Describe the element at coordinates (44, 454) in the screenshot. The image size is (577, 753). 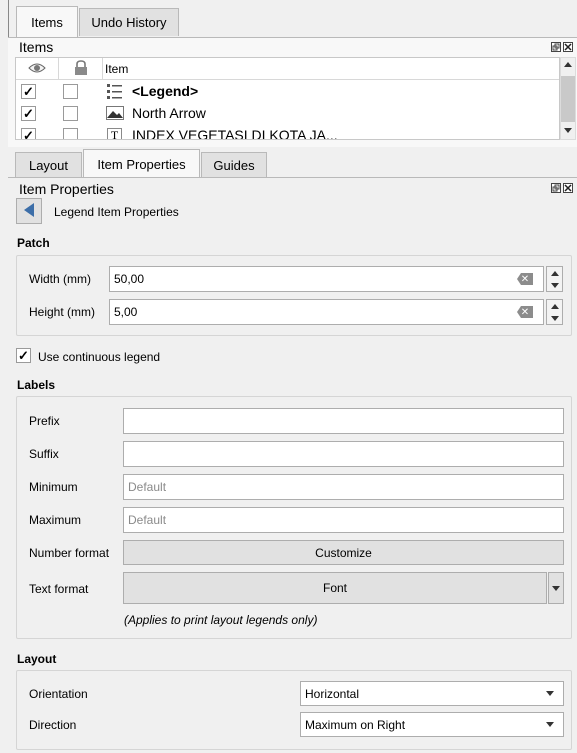
I see `suffix-label: Suffix` at that location.